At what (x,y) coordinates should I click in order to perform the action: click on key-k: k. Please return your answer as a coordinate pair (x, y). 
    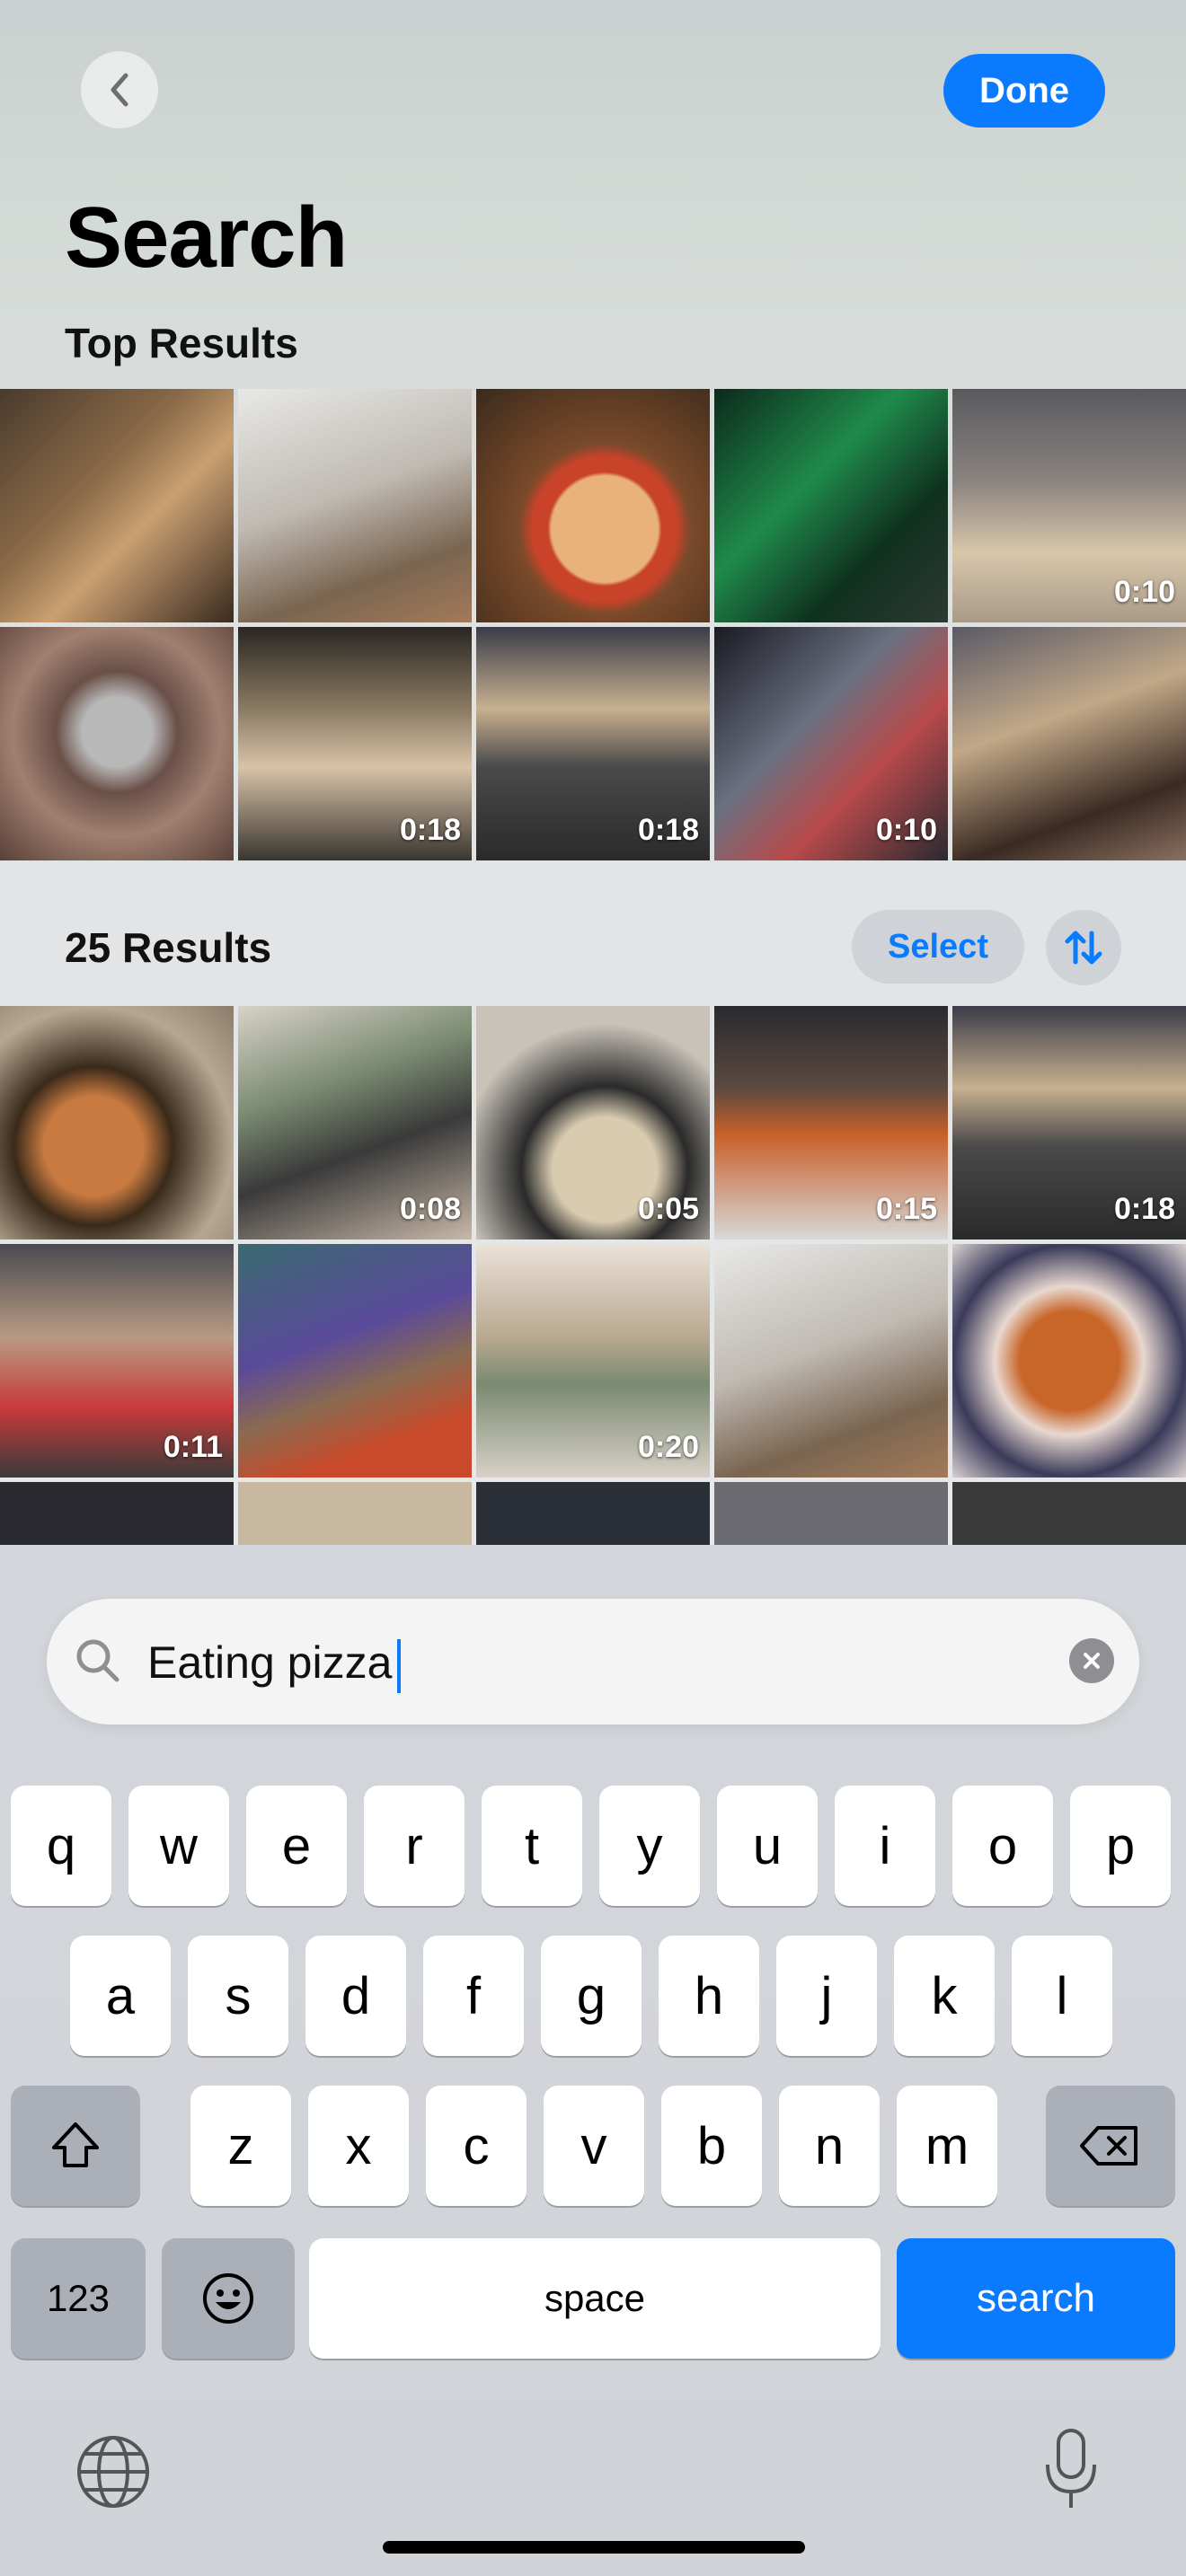
    Looking at the image, I should click on (944, 1996).